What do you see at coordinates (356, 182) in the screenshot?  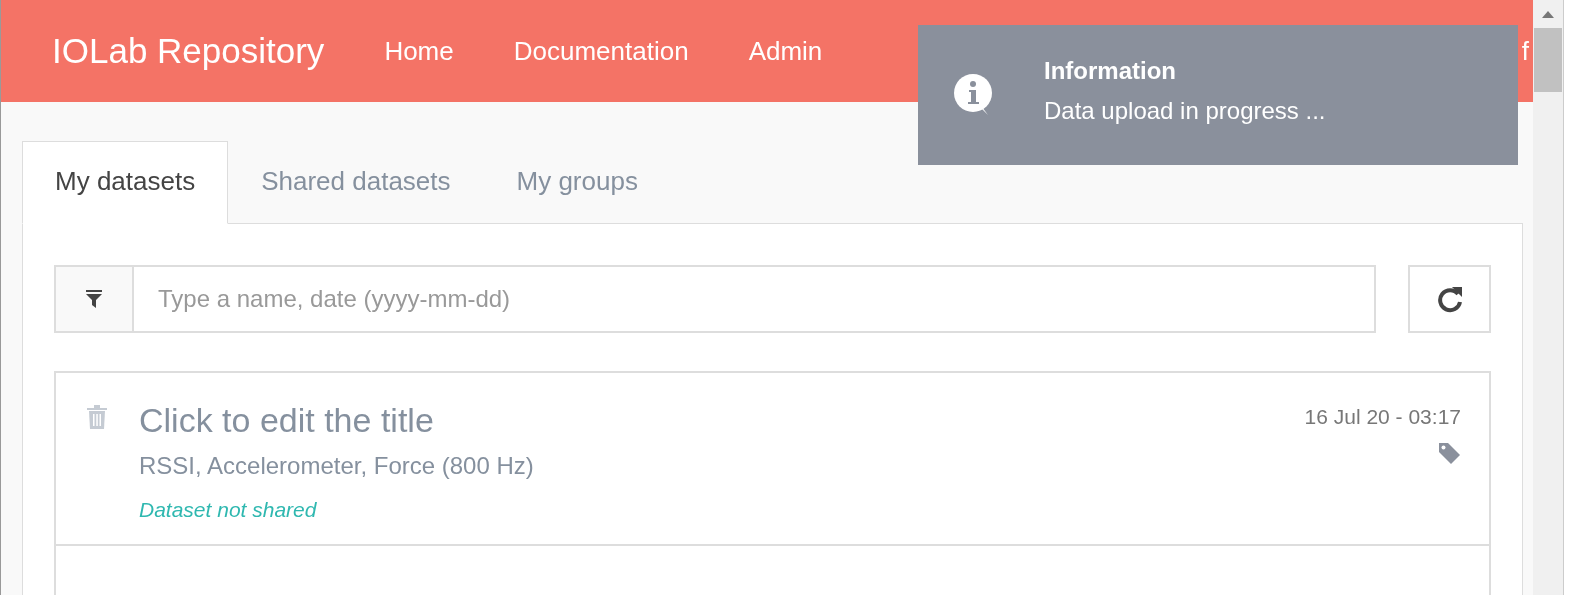 I see `tab: Shared datasets` at bounding box center [356, 182].